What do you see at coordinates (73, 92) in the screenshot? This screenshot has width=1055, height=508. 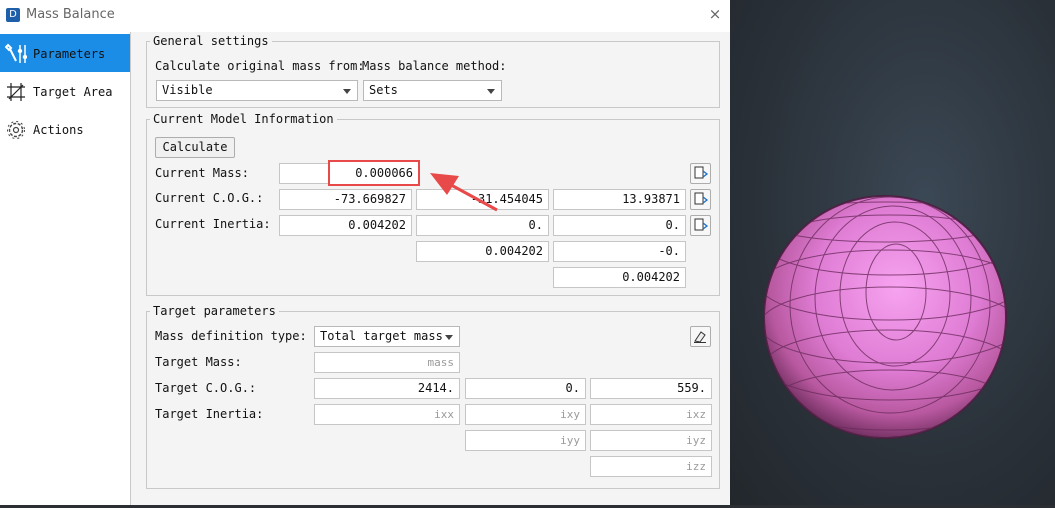 I see `sidebar-item-label: Target Area` at bounding box center [73, 92].